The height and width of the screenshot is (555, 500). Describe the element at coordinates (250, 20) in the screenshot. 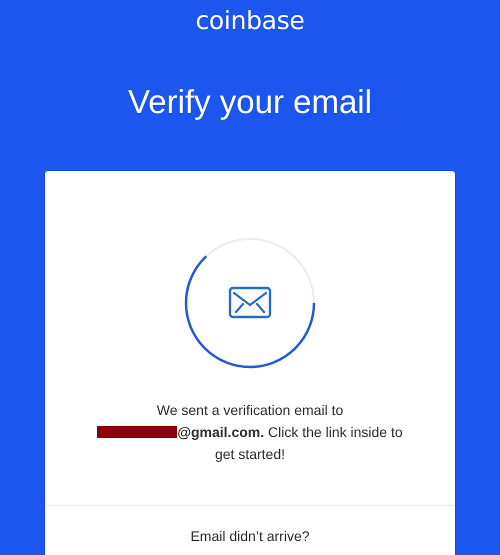

I see `logo-text: coinbase` at that location.